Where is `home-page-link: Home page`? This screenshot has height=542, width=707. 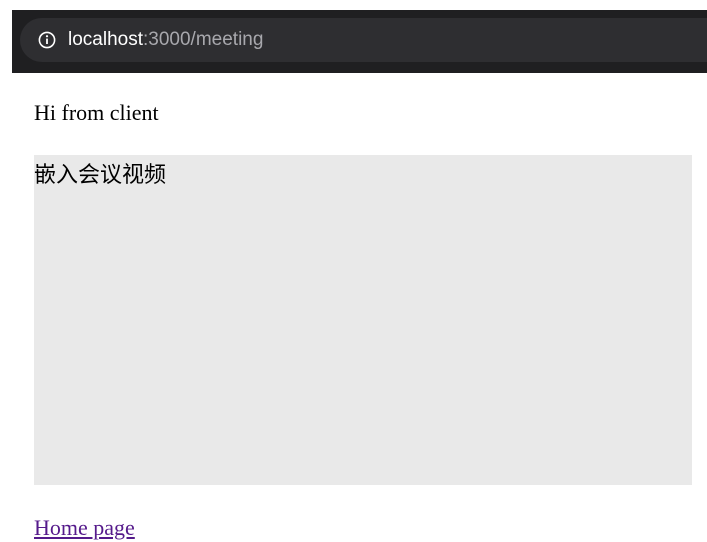
home-page-link: Home page is located at coordinates (84, 528).